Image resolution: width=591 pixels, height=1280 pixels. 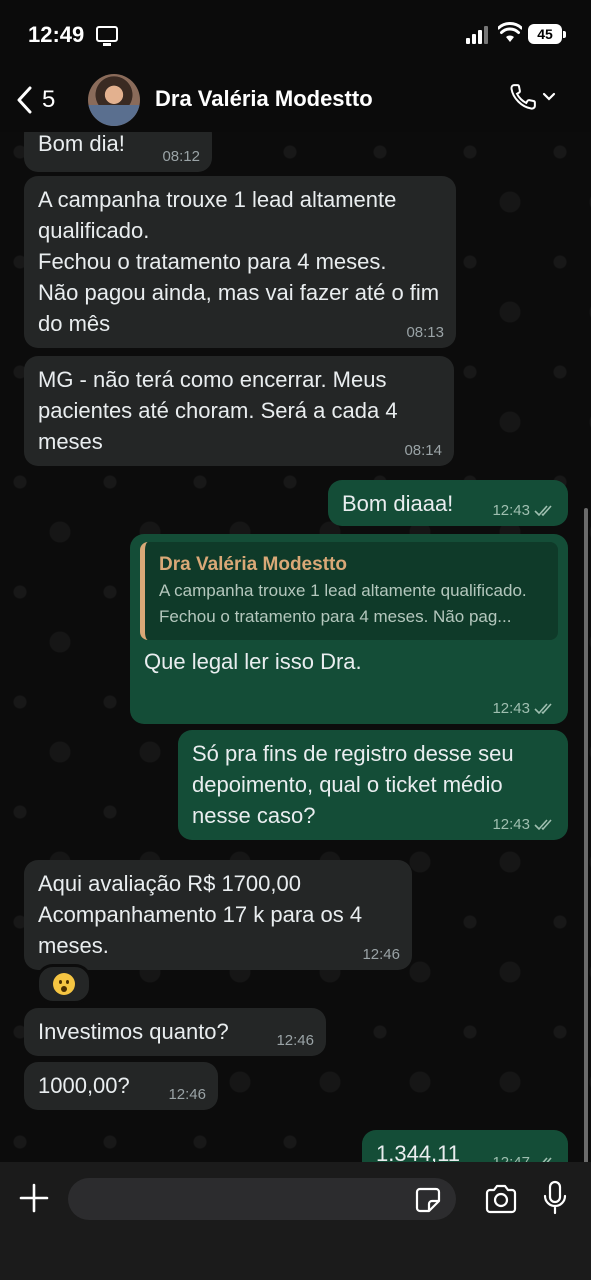 What do you see at coordinates (423, 450) in the screenshot?
I see `message-time: 08:14` at bounding box center [423, 450].